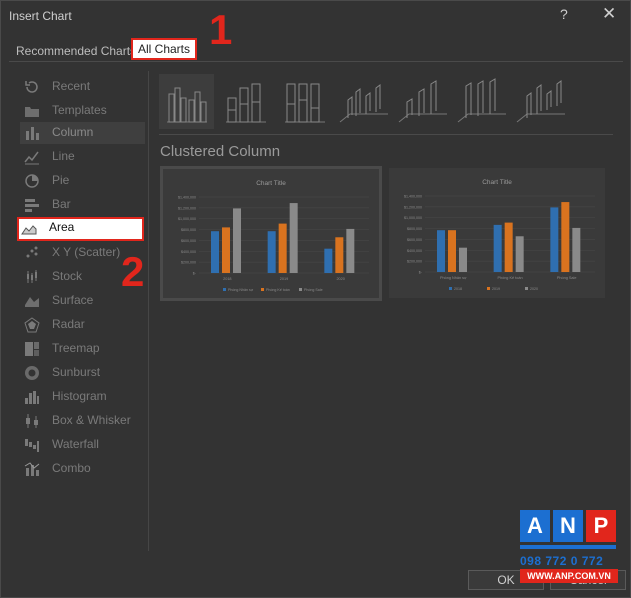 Image resolution: width=631 pixels, height=598 pixels. I want to click on stacked-column-thumb, so click(245, 101).